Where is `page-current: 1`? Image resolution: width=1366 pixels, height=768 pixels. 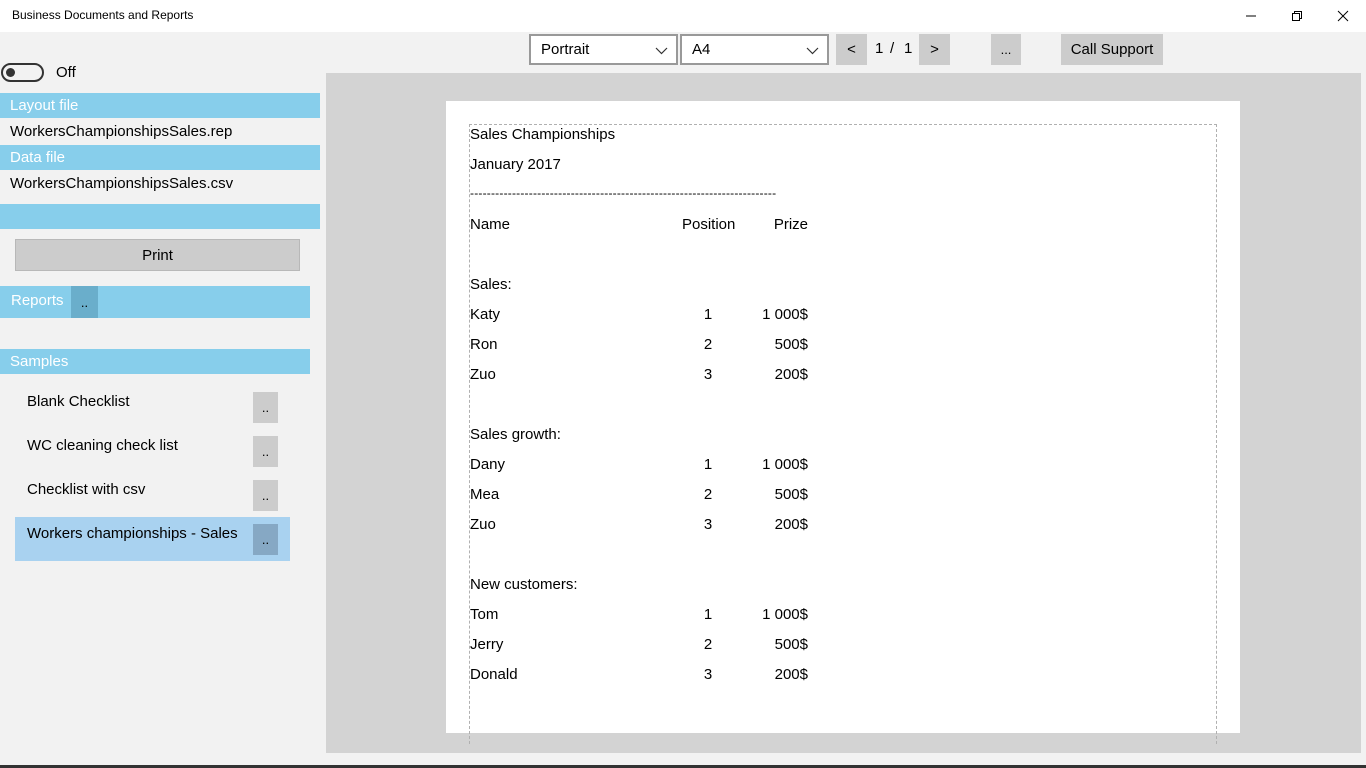 page-current: 1 is located at coordinates (879, 48).